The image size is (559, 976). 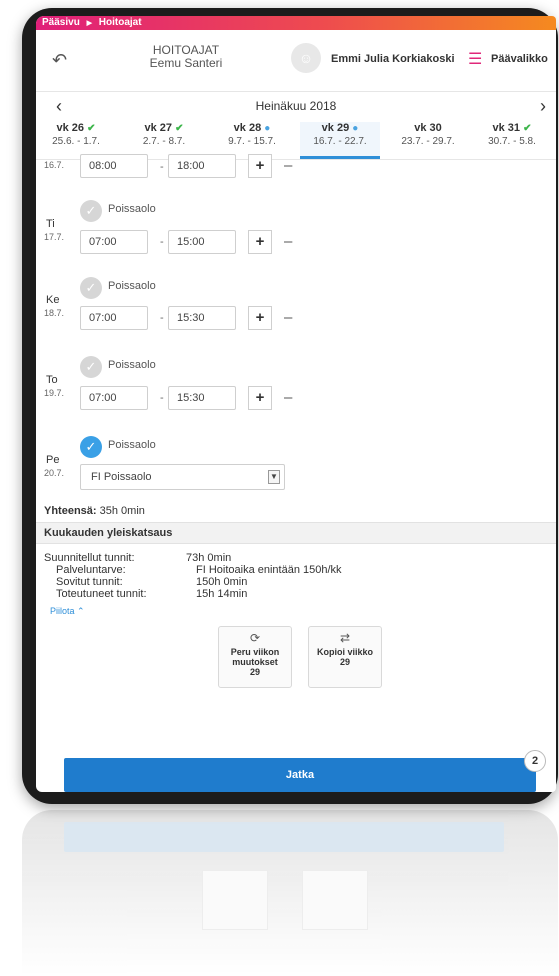 What do you see at coordinates (54, 473) in the screenshot?
I see `day-date: 20.7.` at bounding box center [54, 473].